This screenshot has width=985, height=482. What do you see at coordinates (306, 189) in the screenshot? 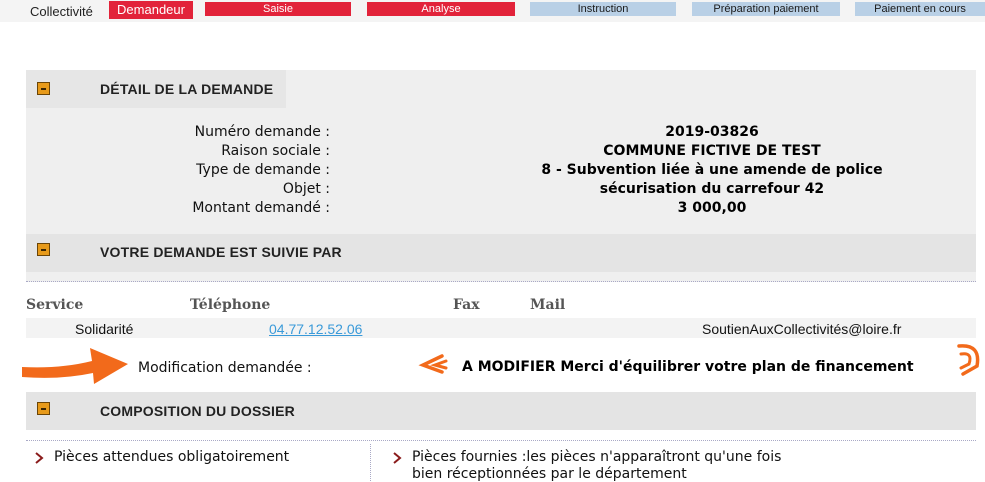
I see `label-objet: Objet :` at bounding box center [306, 189].